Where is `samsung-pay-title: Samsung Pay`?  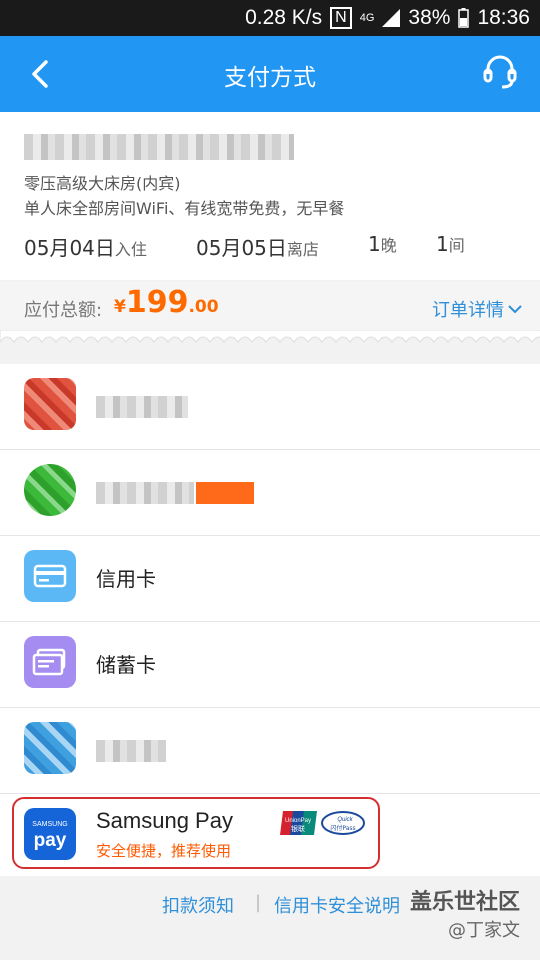
samsung-pay-title: Samsung Pay is located at coordinates (164, 820).